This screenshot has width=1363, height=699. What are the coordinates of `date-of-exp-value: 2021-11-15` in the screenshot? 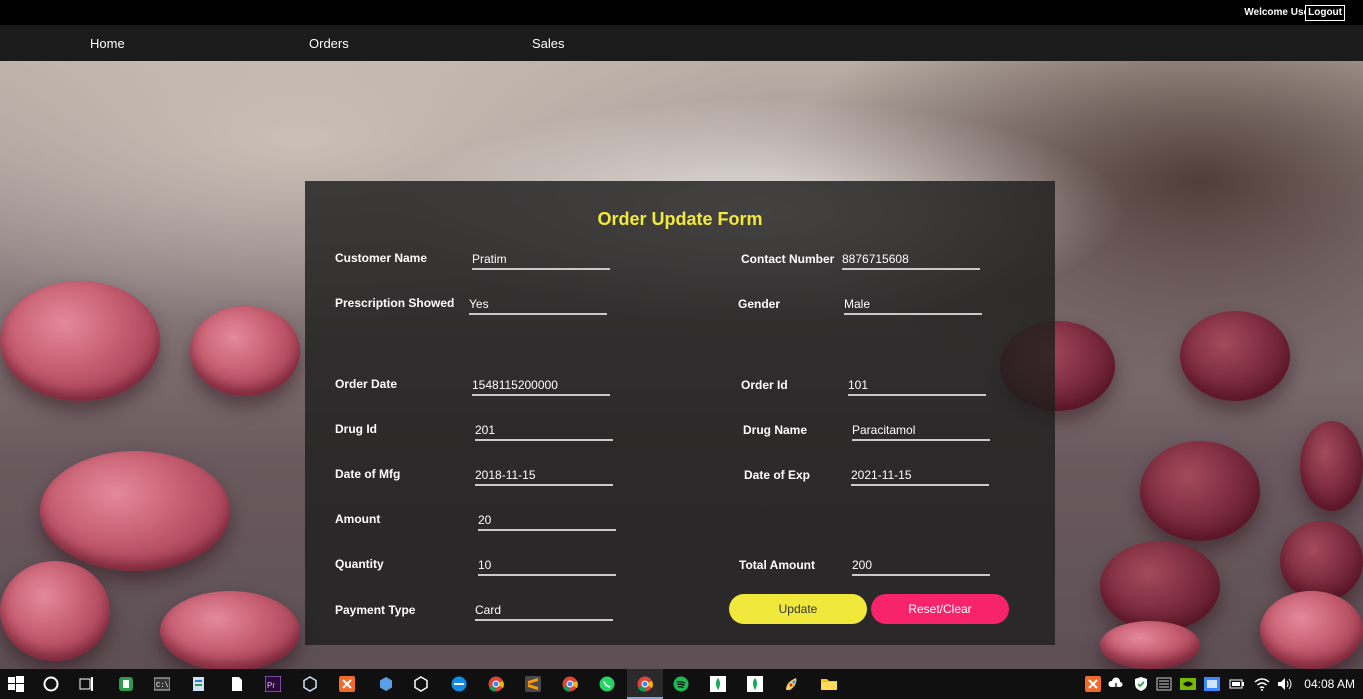 It's located at (881, 475).